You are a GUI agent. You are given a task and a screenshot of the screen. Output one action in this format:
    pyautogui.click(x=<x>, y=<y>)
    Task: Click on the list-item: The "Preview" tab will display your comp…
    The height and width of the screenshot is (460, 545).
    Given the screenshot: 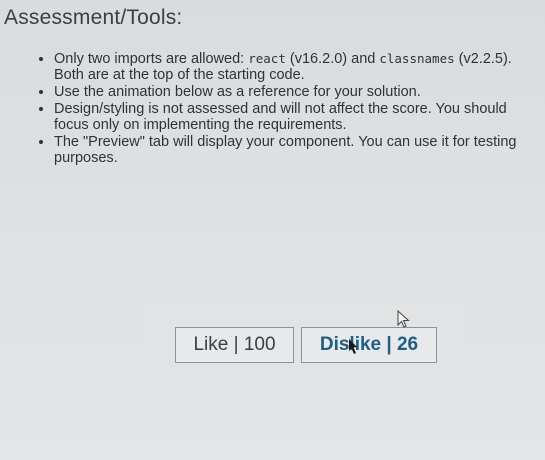 What is the action you would take?
    pyautogui.click(x=299, y=149)
    